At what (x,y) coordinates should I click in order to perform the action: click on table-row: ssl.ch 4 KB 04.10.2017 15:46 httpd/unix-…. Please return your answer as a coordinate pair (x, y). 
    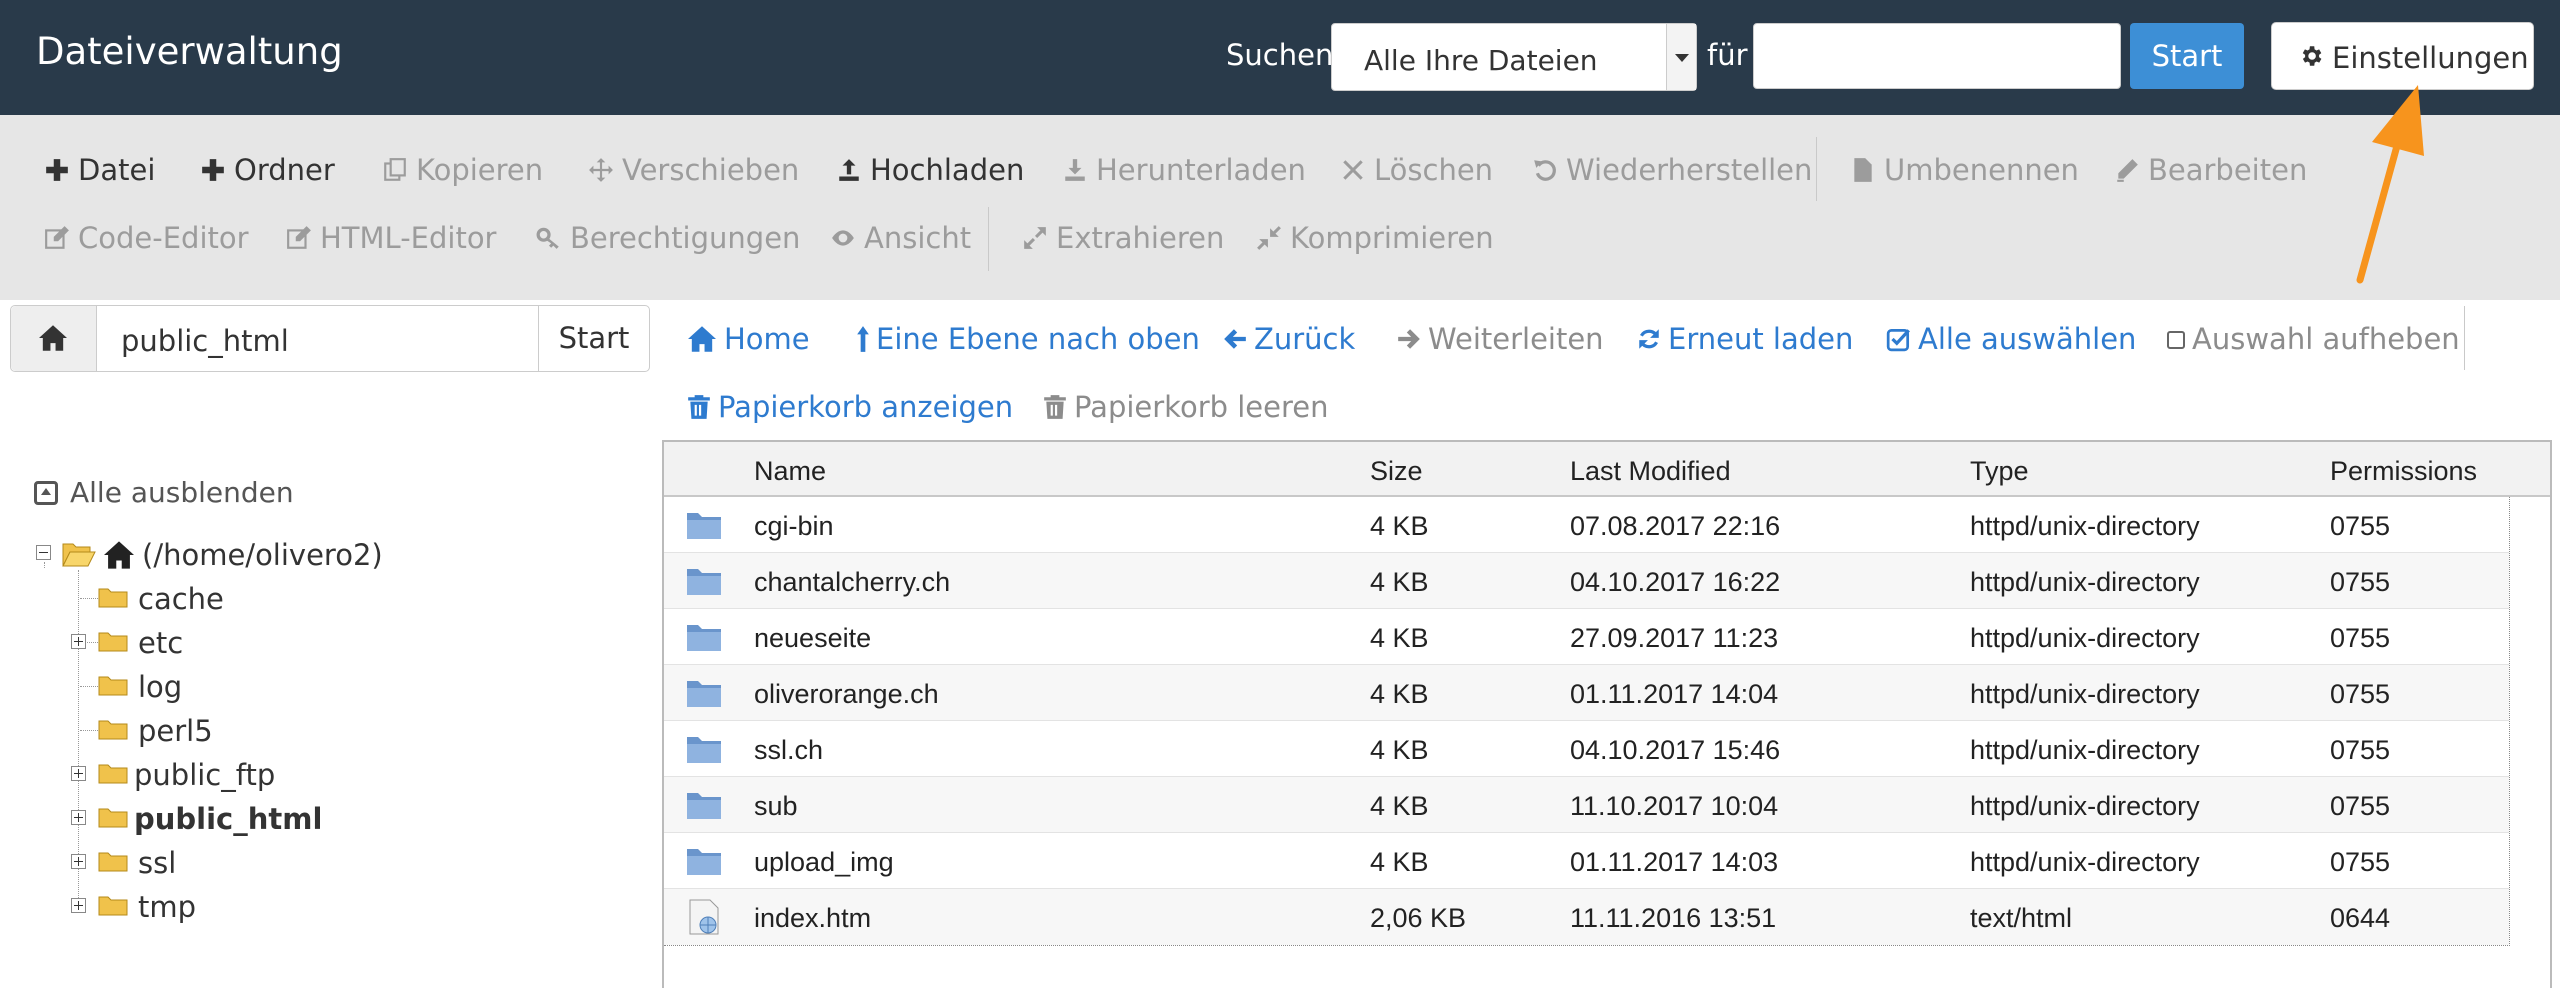
    Looking at the image, I should click on (1586, 749).